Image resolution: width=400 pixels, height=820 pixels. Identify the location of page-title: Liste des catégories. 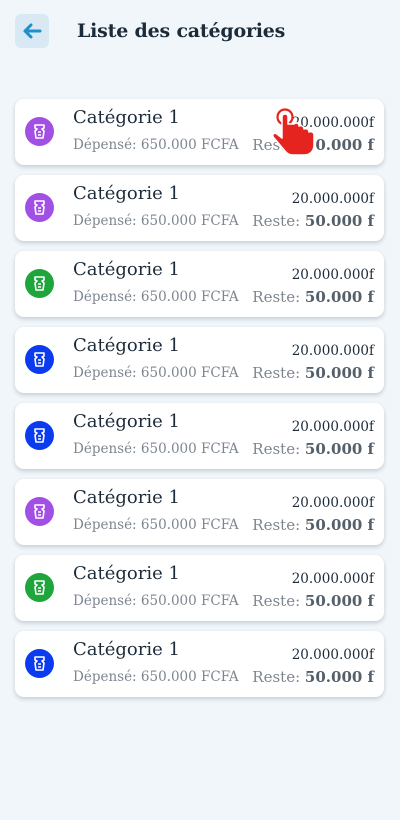
(181, 31).